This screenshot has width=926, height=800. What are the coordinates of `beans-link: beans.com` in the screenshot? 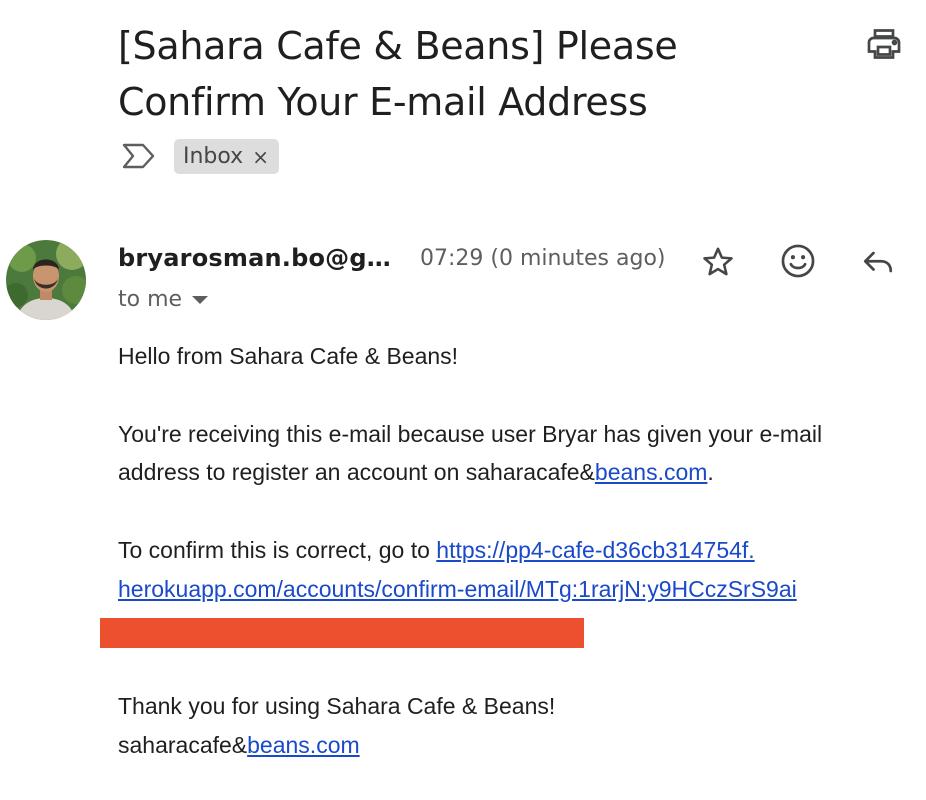 It's located at (651, 472).